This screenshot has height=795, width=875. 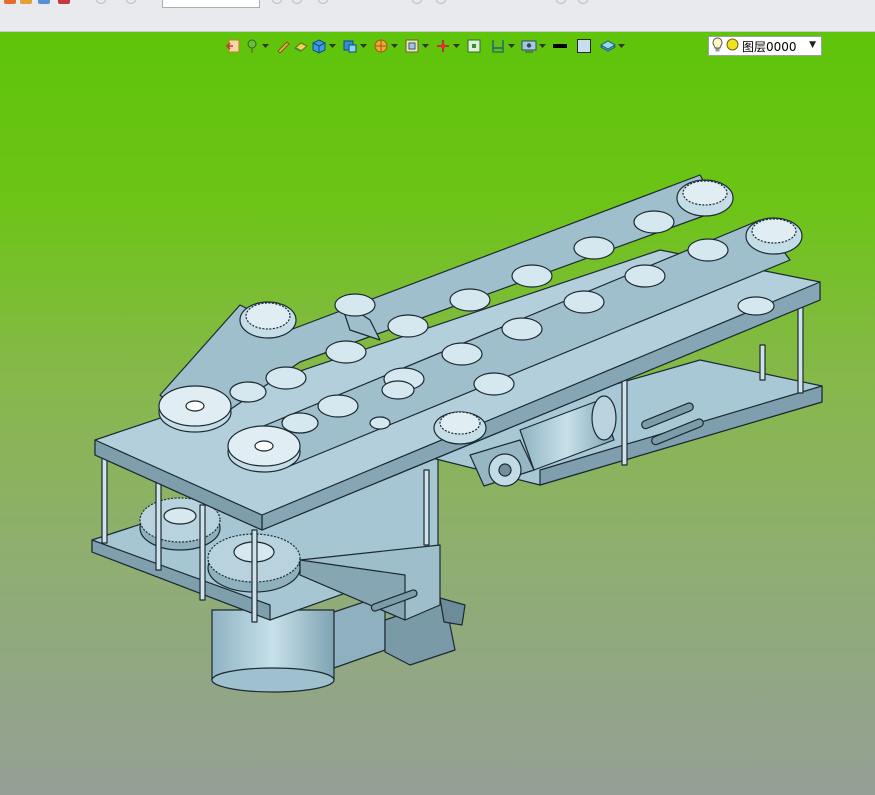 I want to click on export-icon, so click(x=234, y=46).